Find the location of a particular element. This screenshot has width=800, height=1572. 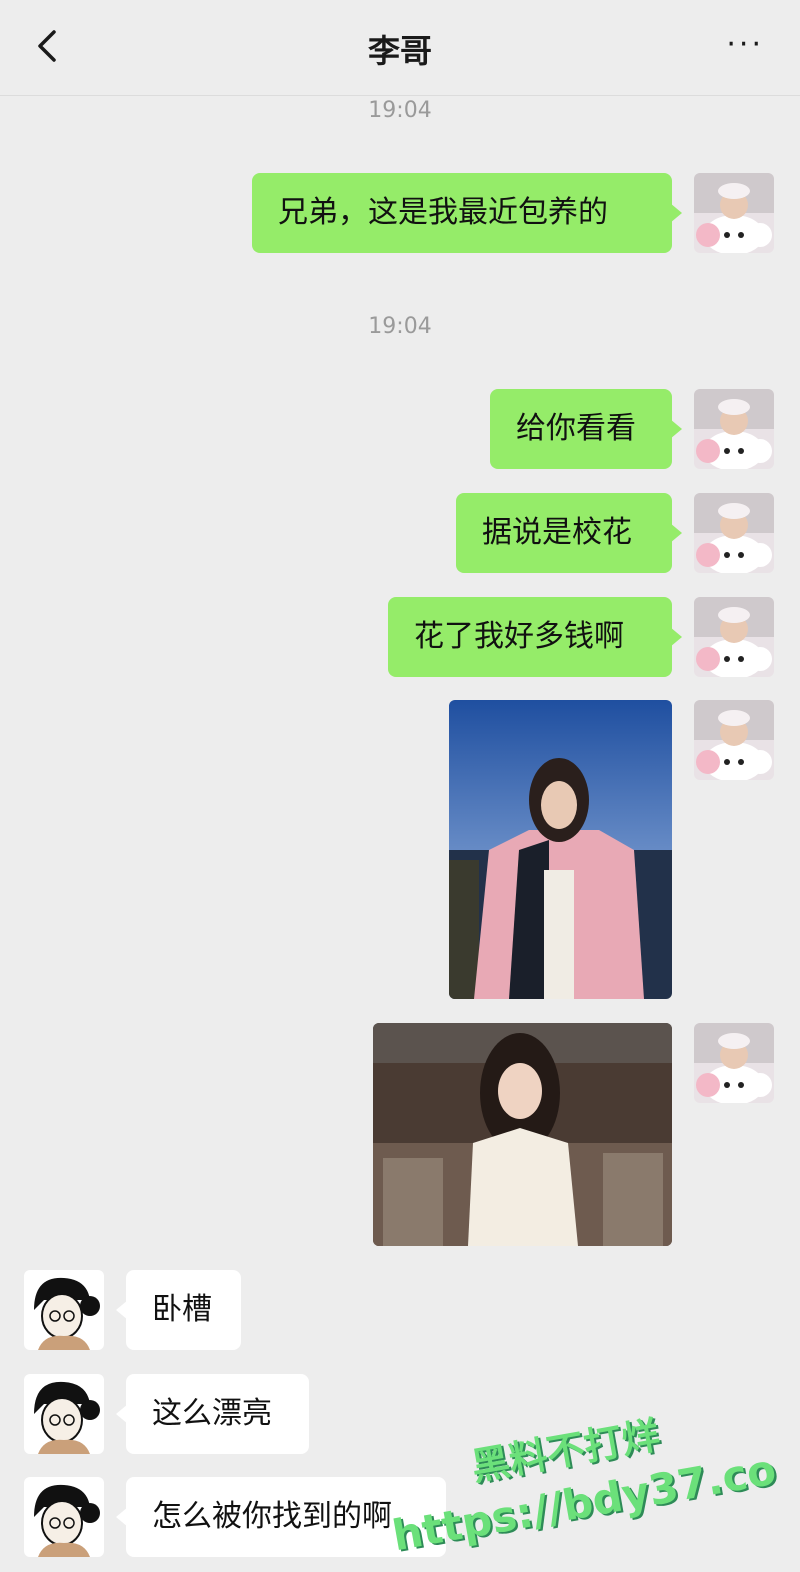

incoming-message: 卧槽 is located at coordinates (178, 1310).